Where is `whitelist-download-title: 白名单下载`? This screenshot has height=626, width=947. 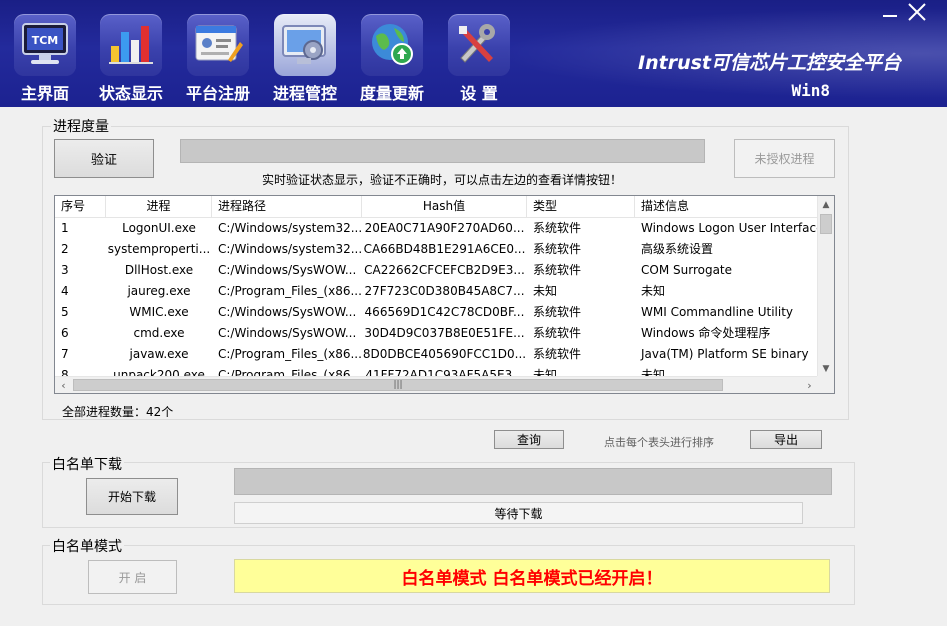
whitelist-download-title: 白名单下载 is located at coordinates (87, 464).